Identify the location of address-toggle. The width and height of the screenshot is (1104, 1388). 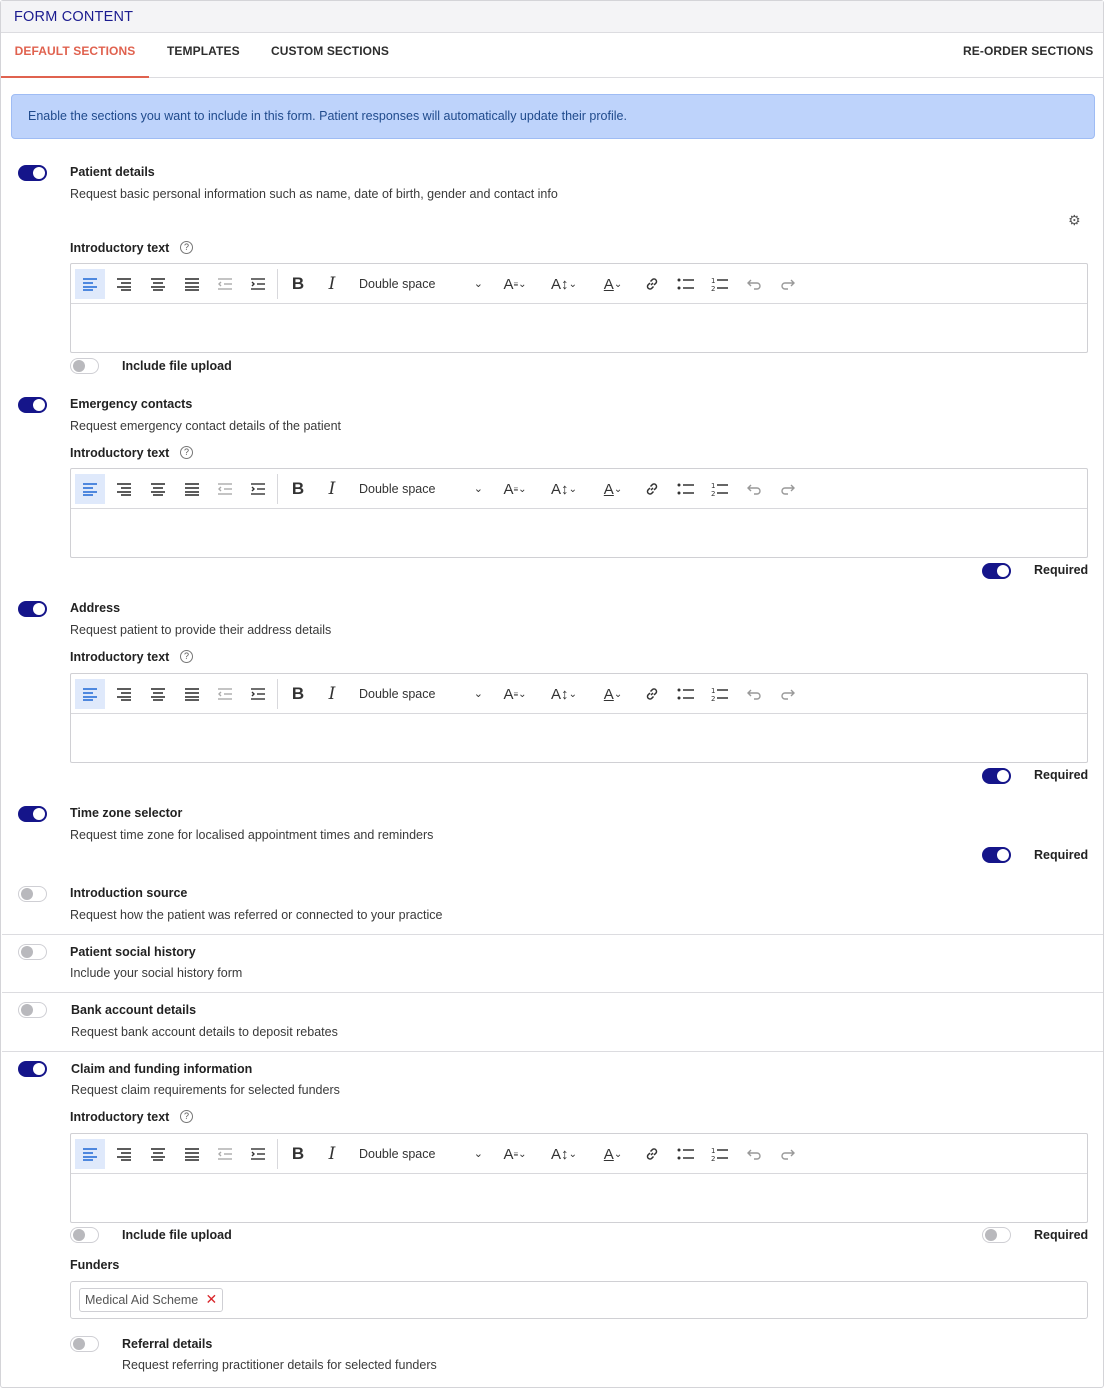
(32, 609).